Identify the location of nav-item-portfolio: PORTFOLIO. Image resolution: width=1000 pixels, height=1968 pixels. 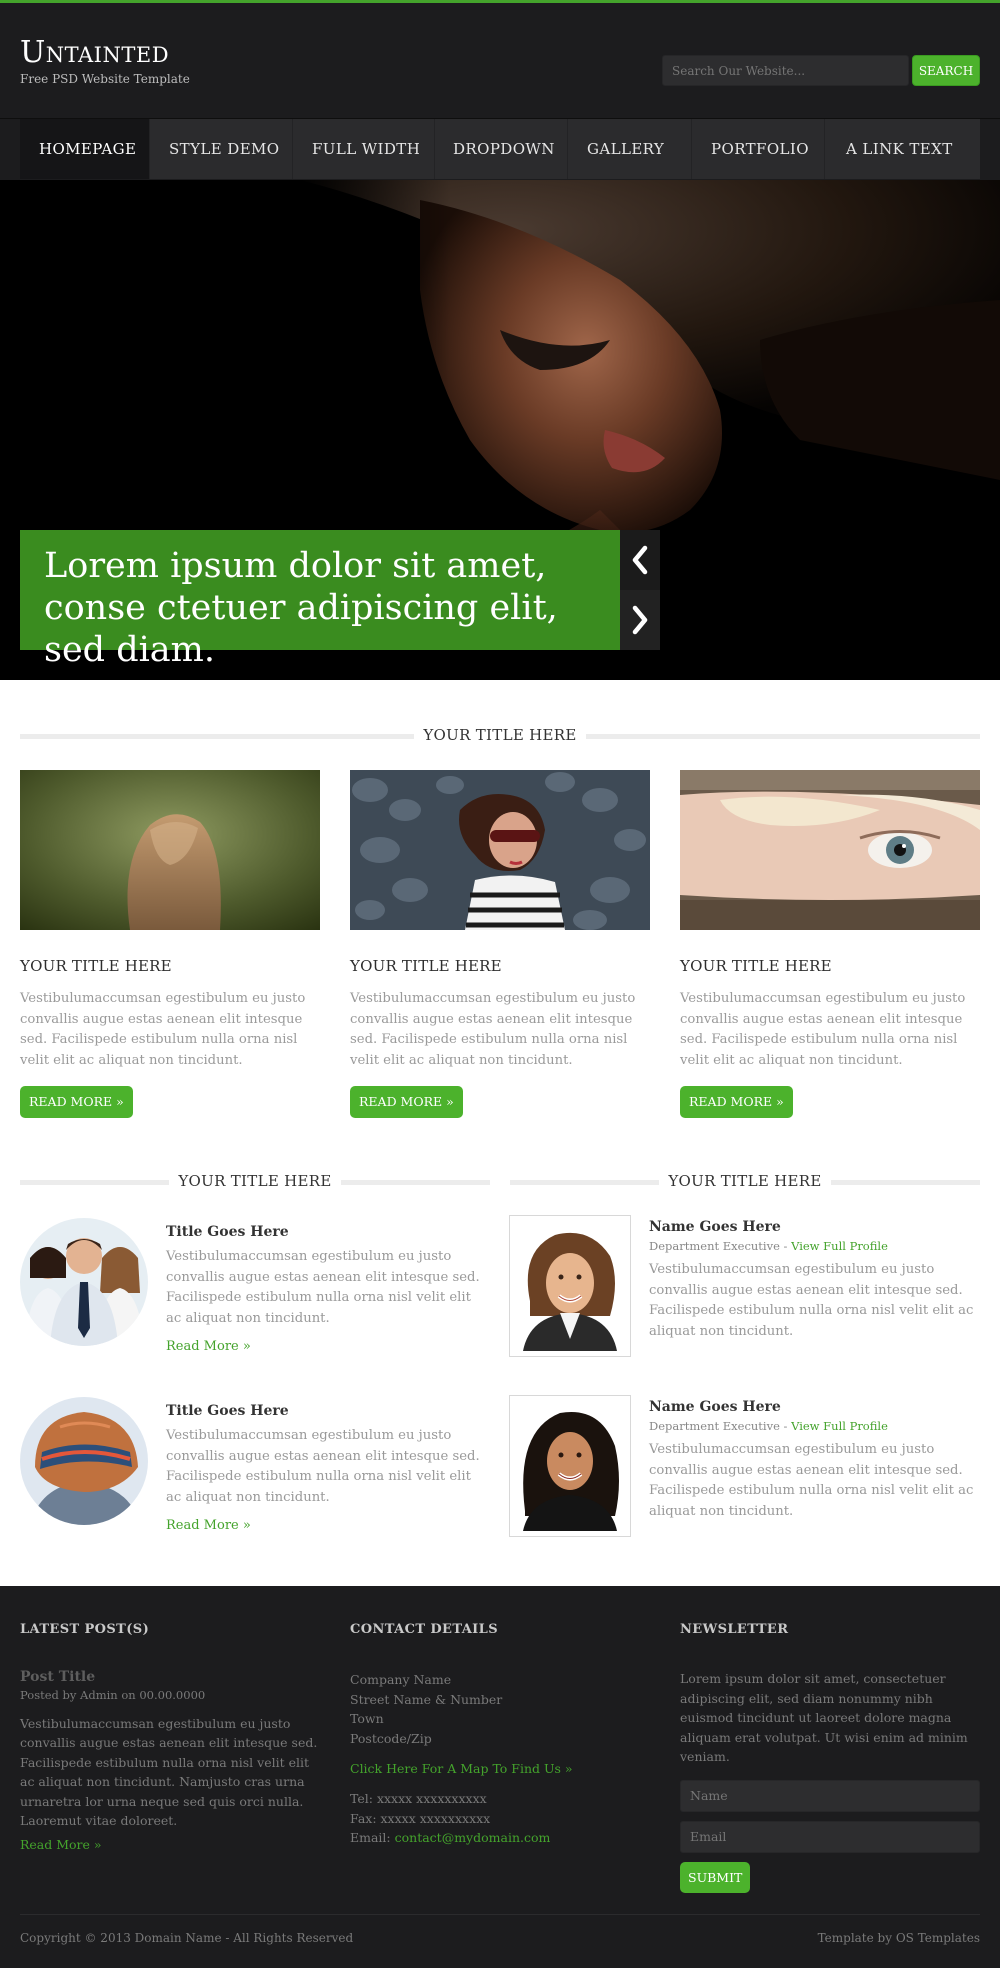
(758, 149).